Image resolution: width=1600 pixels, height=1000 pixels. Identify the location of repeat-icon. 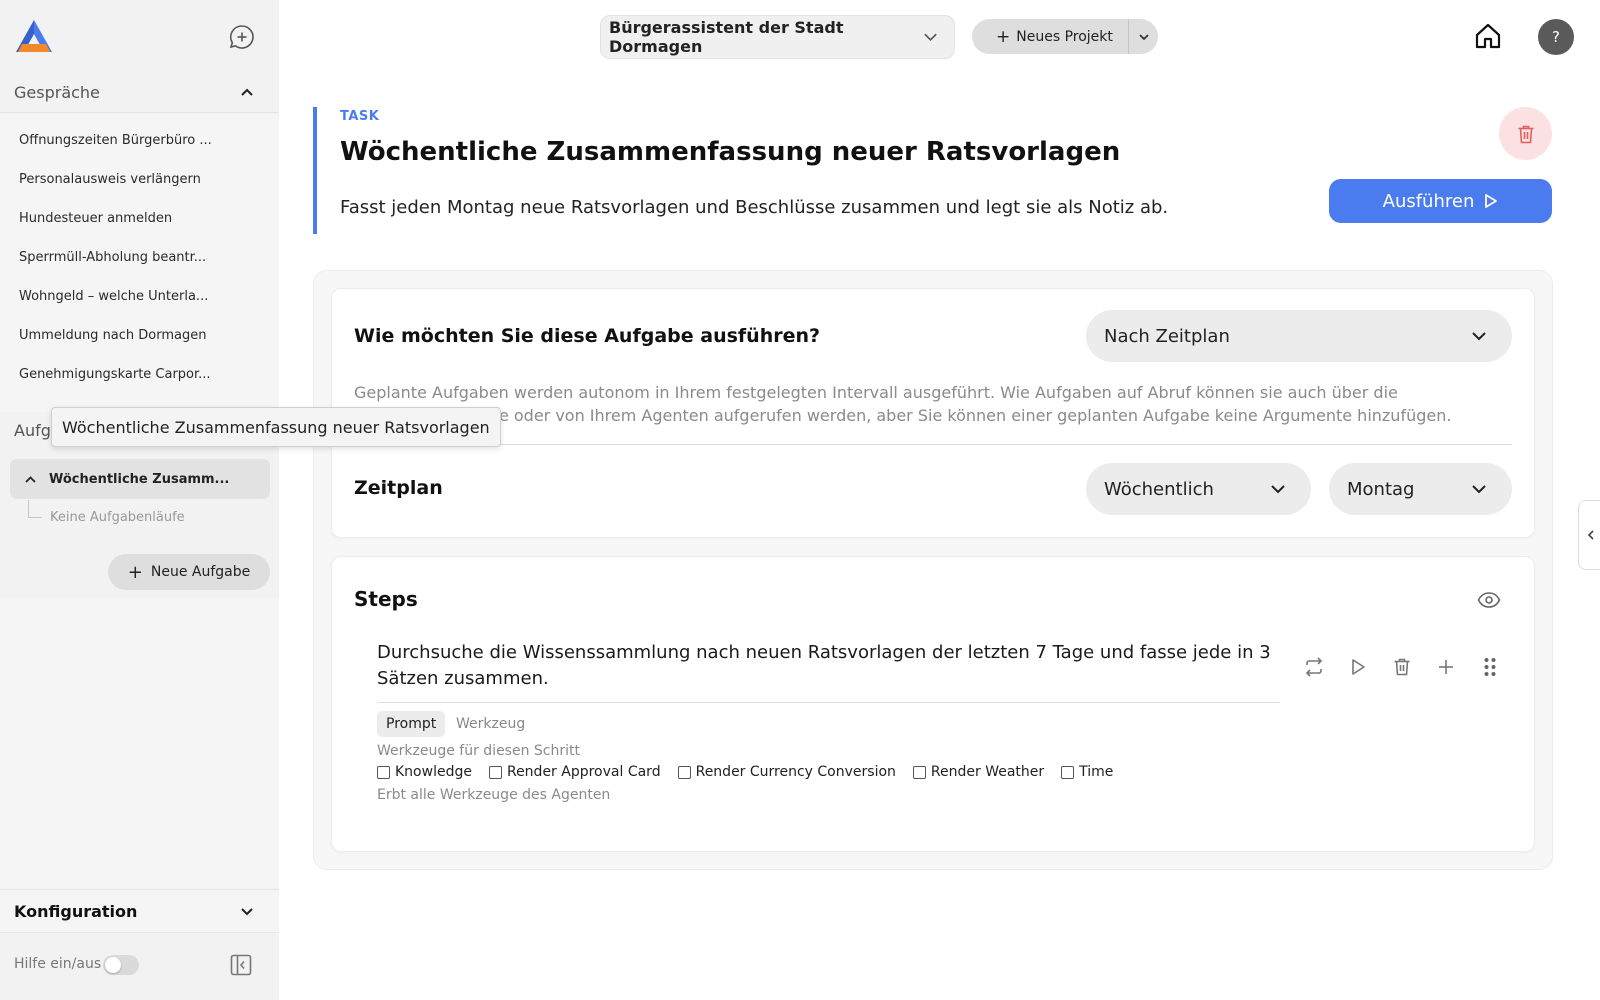
(1314, 667).